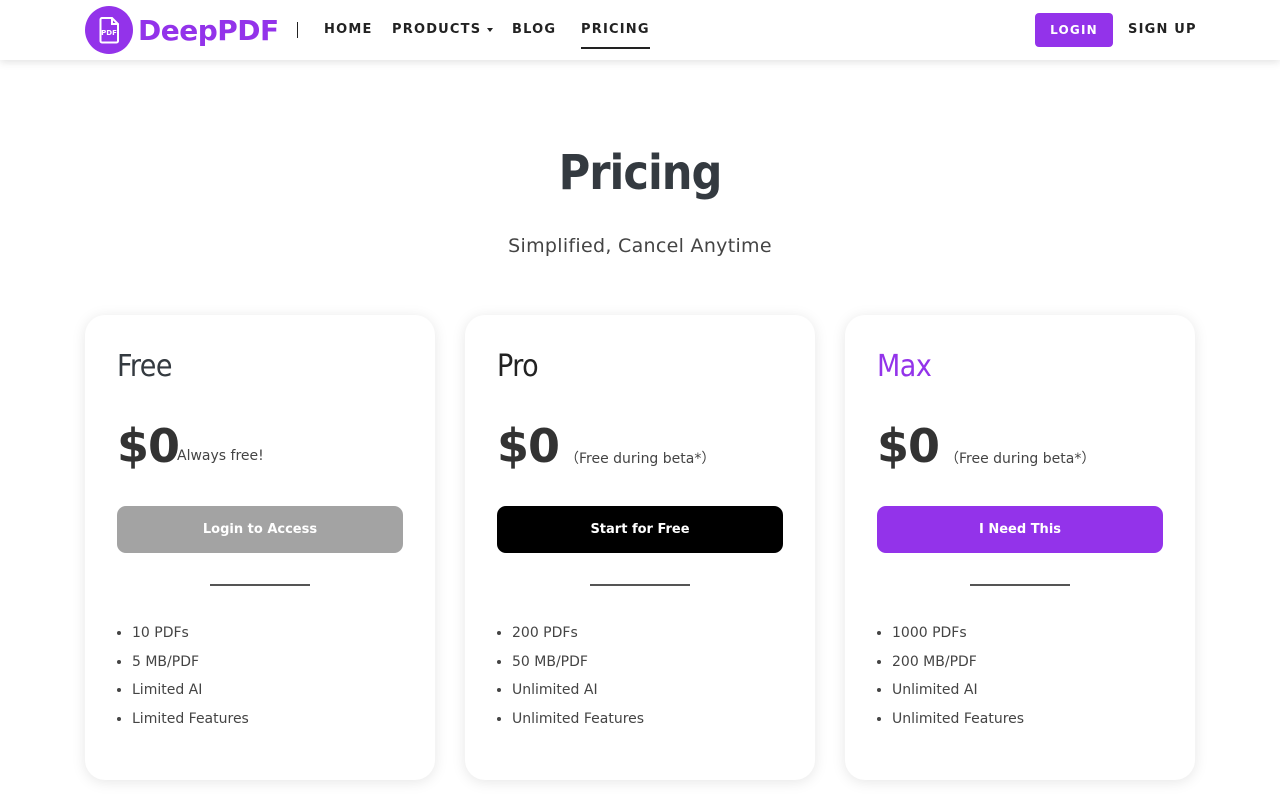 The width and height of the screenshot is (1280, 800). I want to click on nav-divider, so click(297, 30).